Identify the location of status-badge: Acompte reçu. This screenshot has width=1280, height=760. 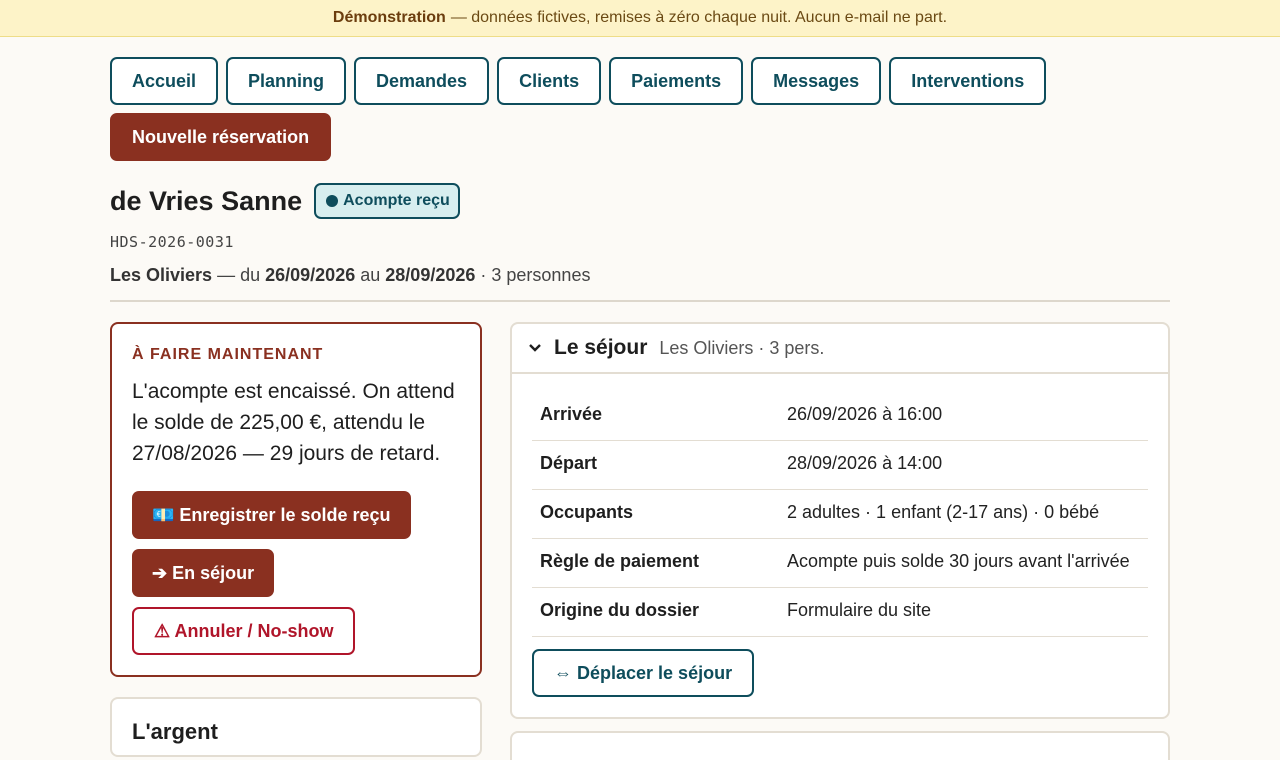
(387, 201).